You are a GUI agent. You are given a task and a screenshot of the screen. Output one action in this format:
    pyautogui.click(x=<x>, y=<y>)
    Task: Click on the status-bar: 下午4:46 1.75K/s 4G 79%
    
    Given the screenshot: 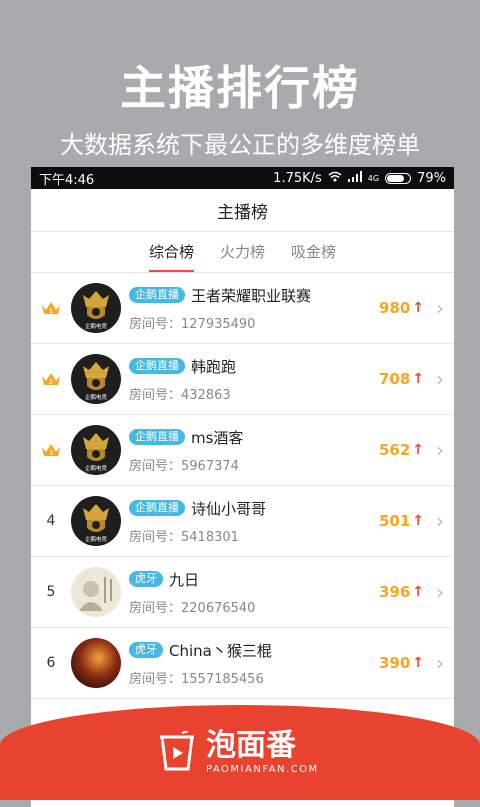 What is the action you would take?
    pyautogui.click(x=242, y=178)
    